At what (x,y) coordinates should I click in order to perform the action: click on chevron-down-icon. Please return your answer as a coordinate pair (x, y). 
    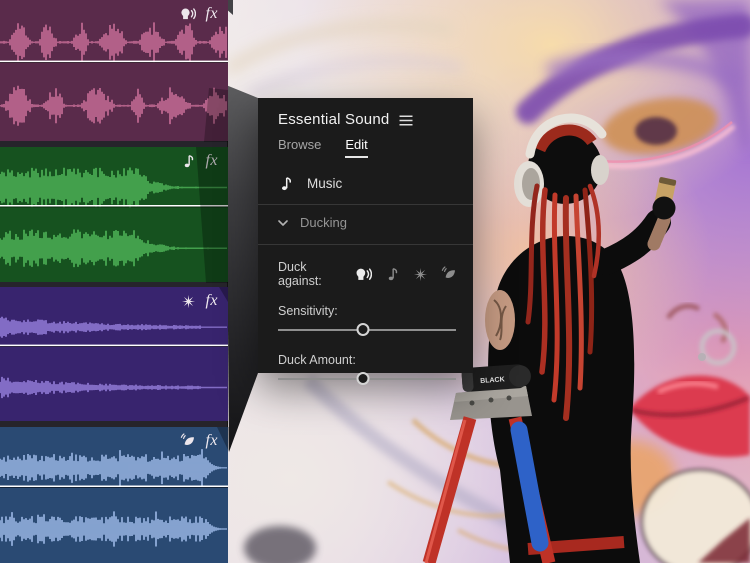
    Looking at the image, I should click on (283, 223).